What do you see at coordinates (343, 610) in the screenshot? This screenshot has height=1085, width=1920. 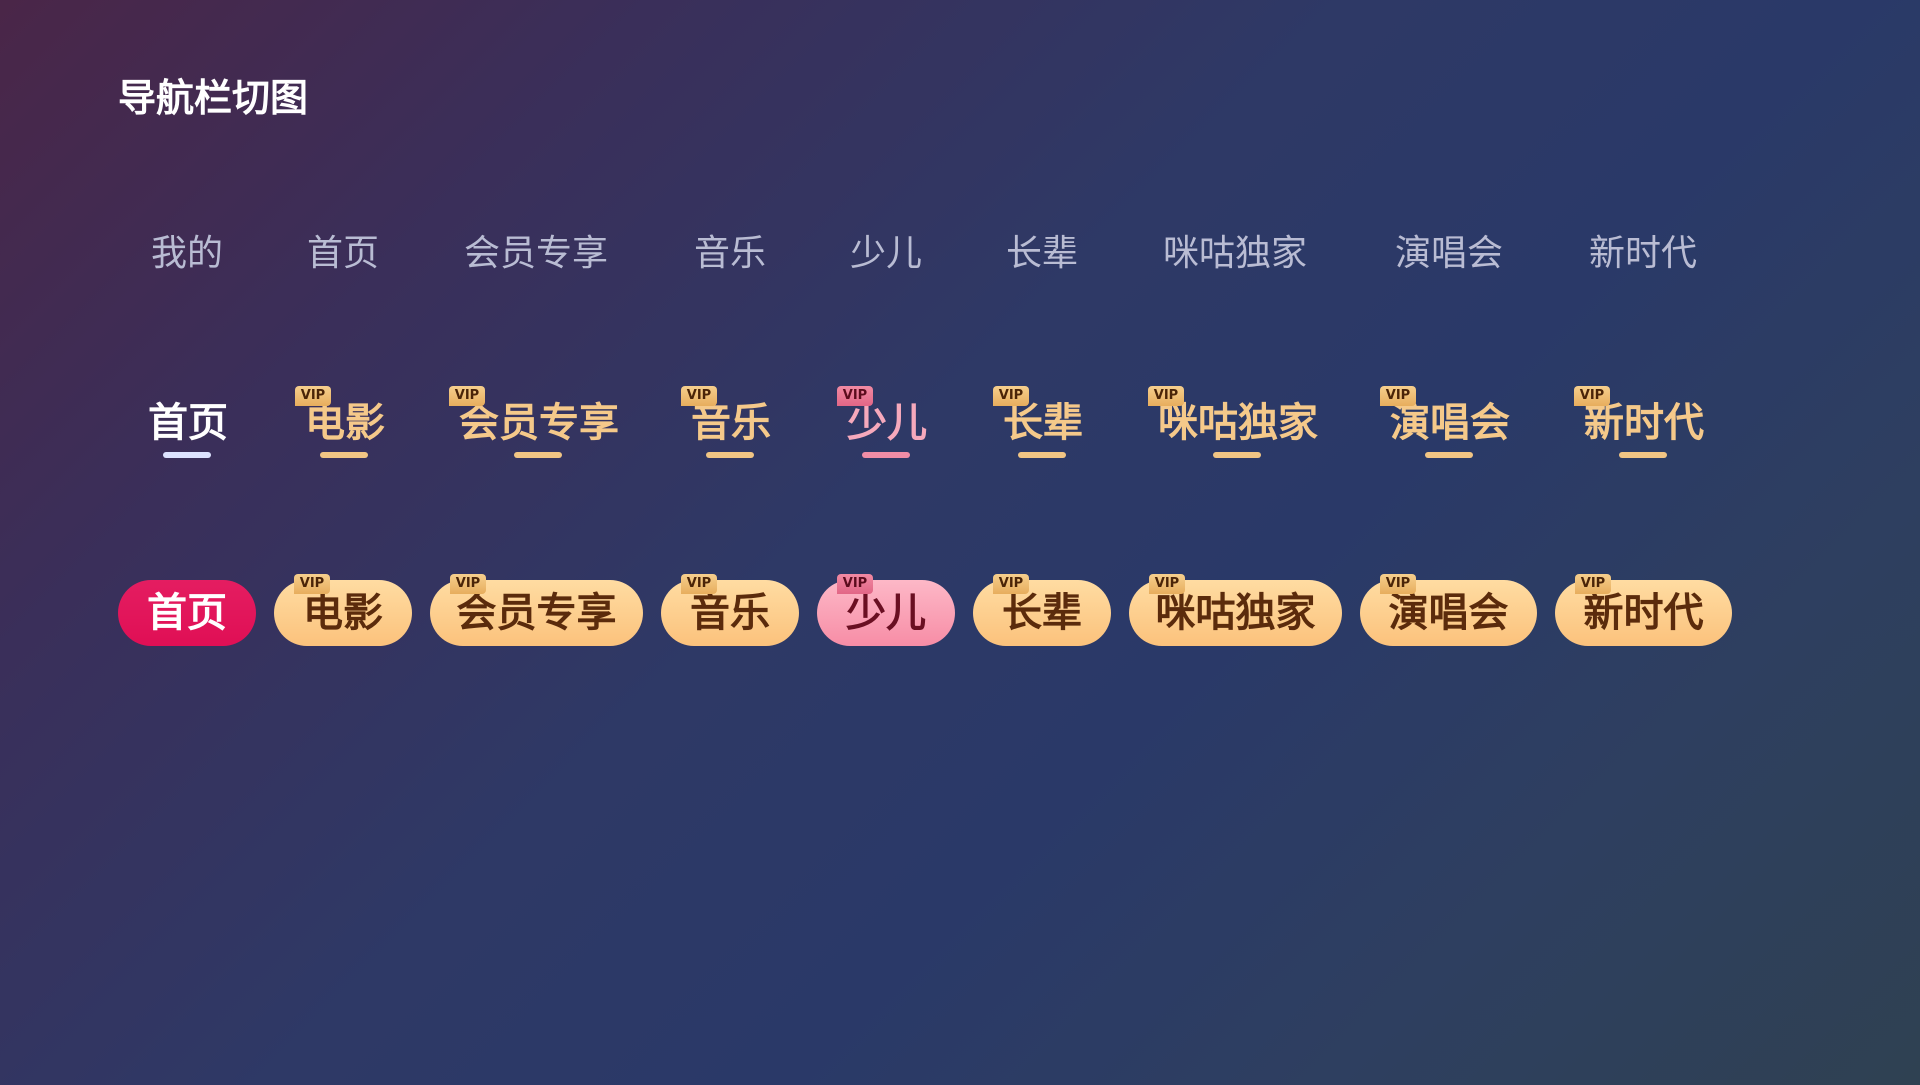 I see `pill-movie: VIP 电影` at bounding box center [343, 610].